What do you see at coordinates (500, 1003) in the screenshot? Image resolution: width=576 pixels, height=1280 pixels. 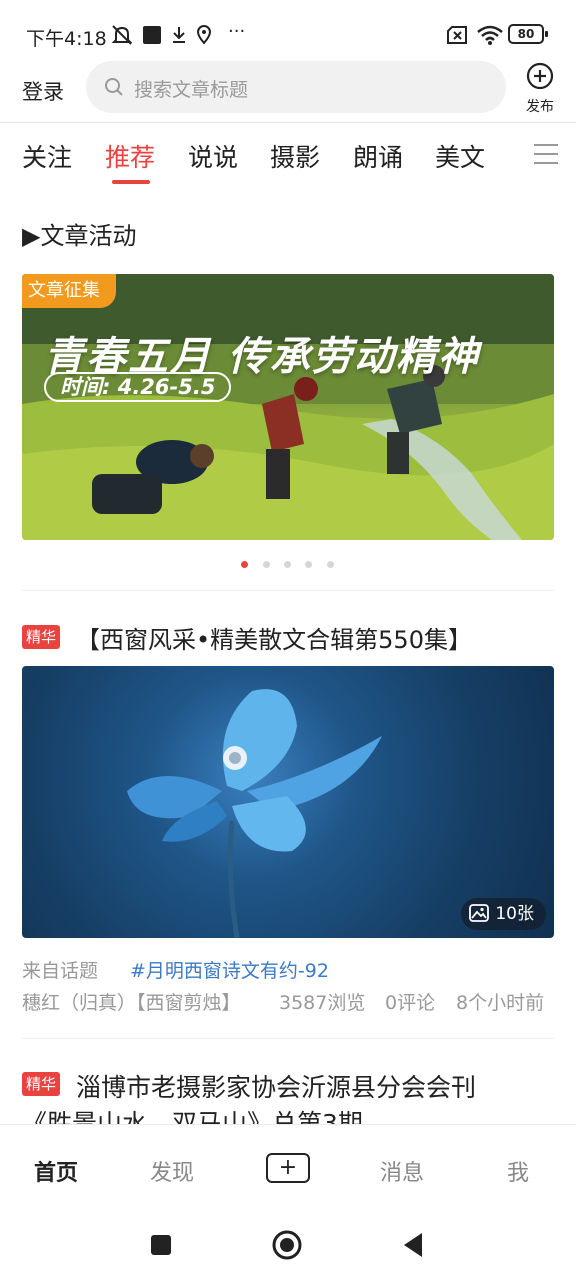 I see `post-time: 8个小时前` at bounding box center [500, 1003].